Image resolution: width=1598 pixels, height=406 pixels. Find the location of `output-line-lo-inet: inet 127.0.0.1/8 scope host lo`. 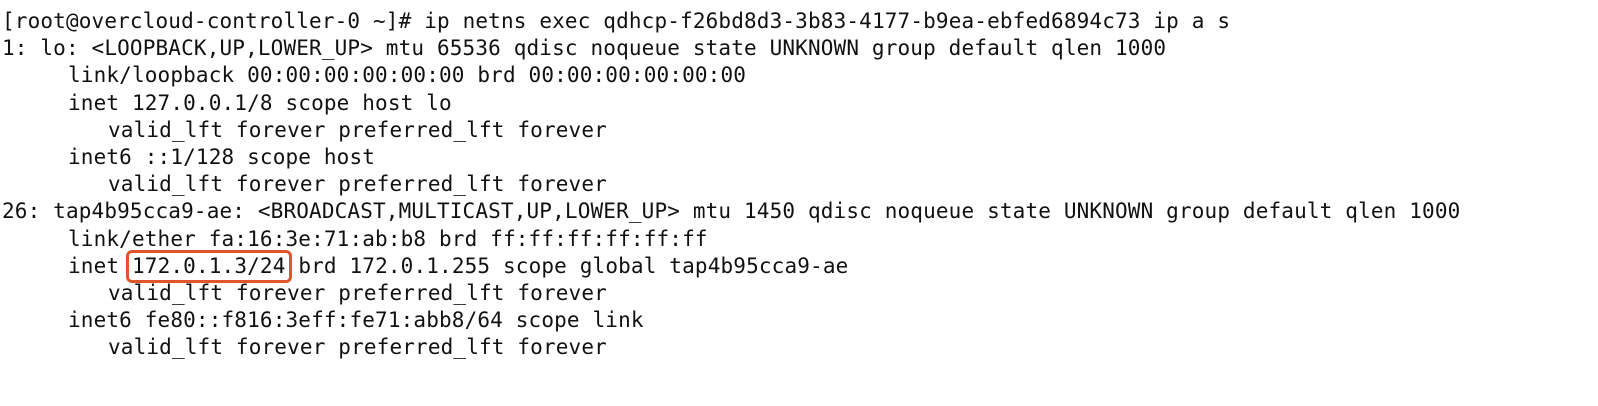

output-line-lo-inet: inet 127.0.0.1/8 scope host lo is located at coordinates (260, 102).